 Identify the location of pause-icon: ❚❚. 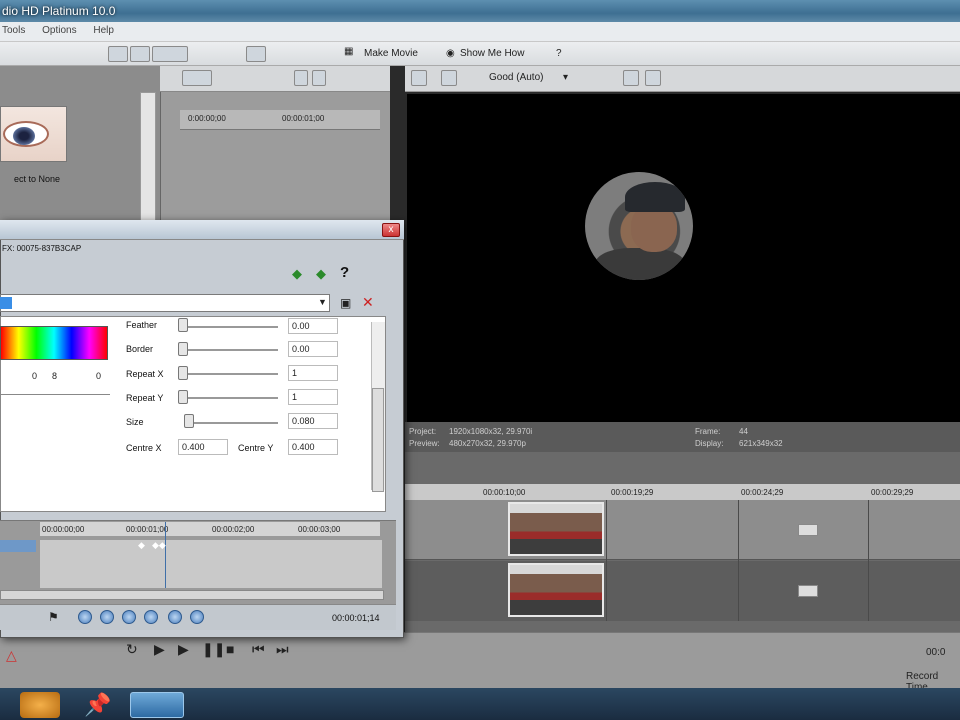
(213, 649).